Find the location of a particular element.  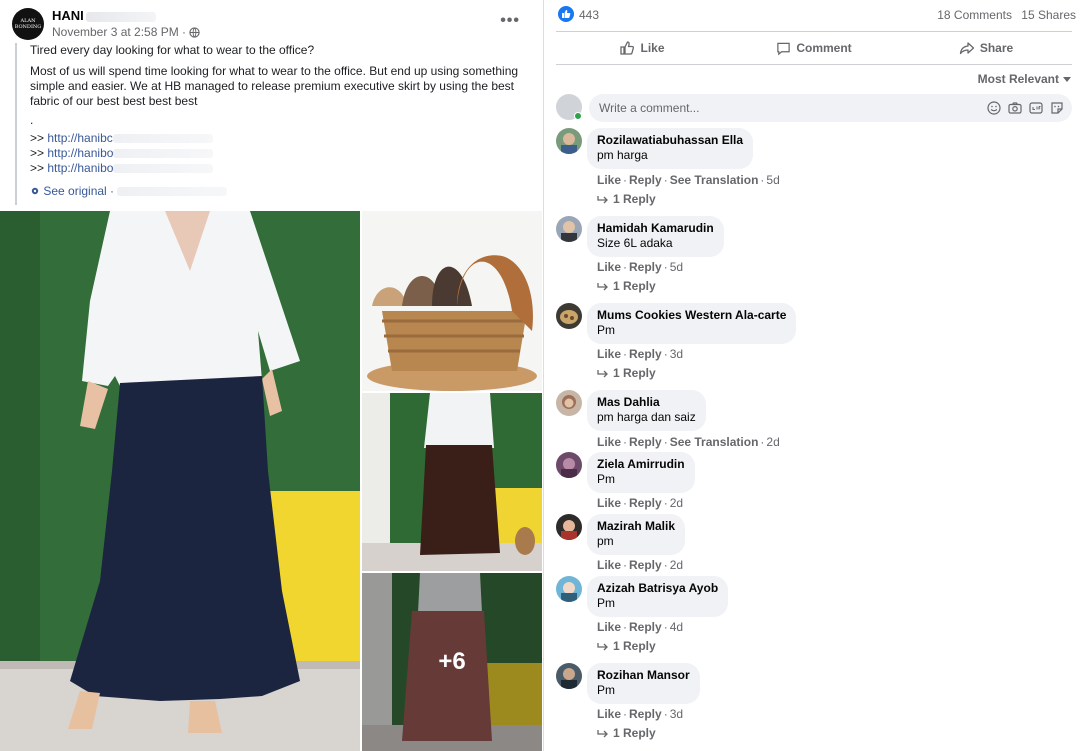

blurred-name is located at coordinates (120, 16).